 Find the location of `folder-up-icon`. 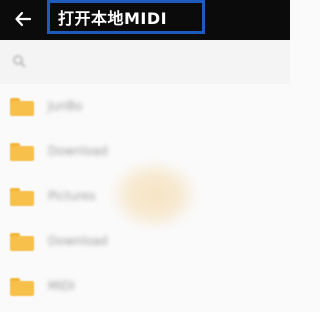

folder-up-icon is located at coordinates (19, 61).